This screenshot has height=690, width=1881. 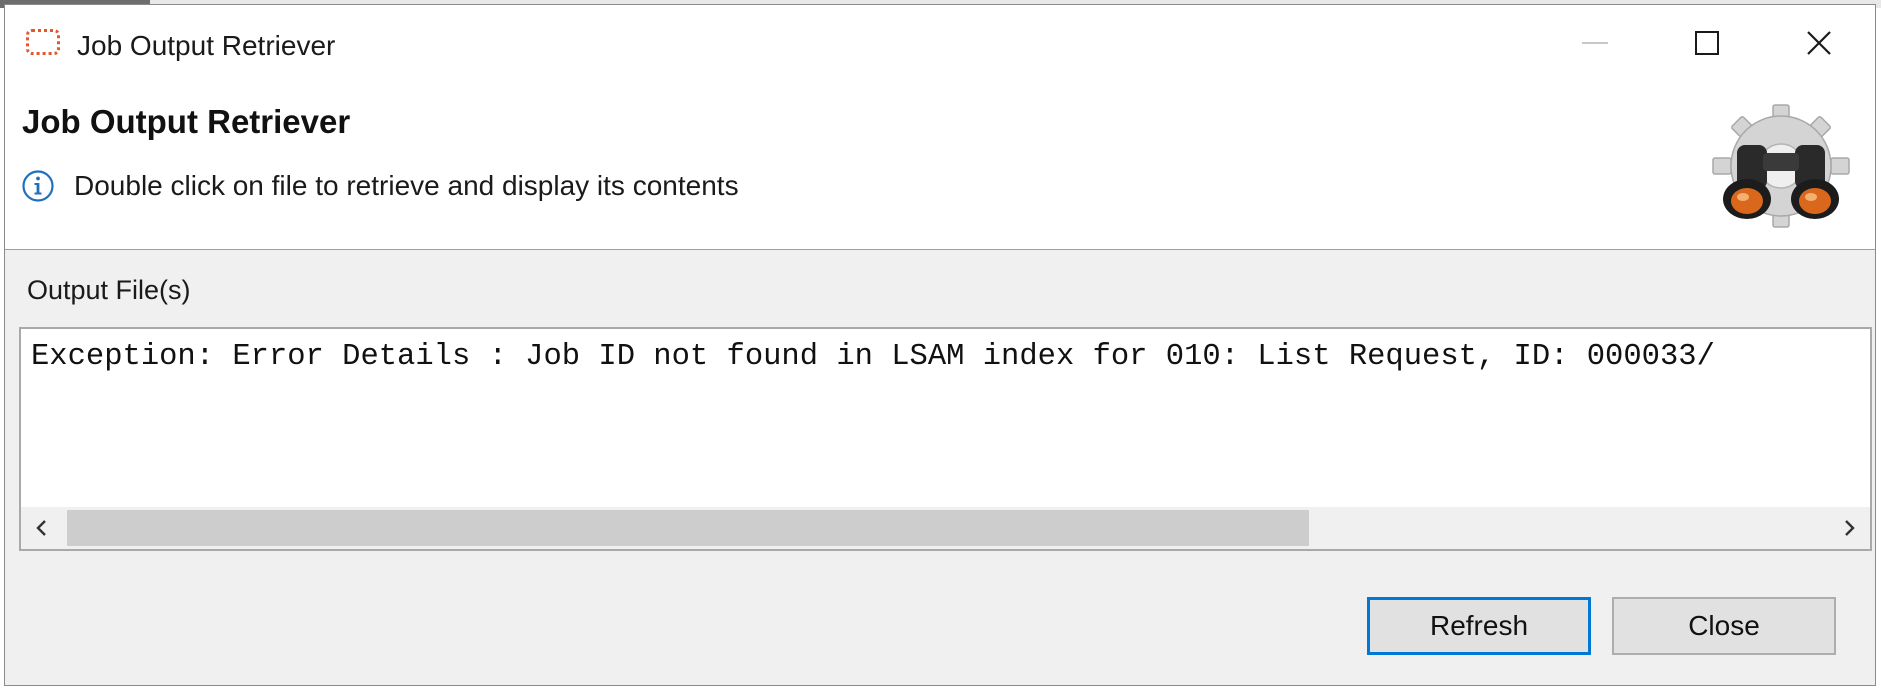 I want to click on window-title: Job Output Retriever, so click(x=206, y=45).